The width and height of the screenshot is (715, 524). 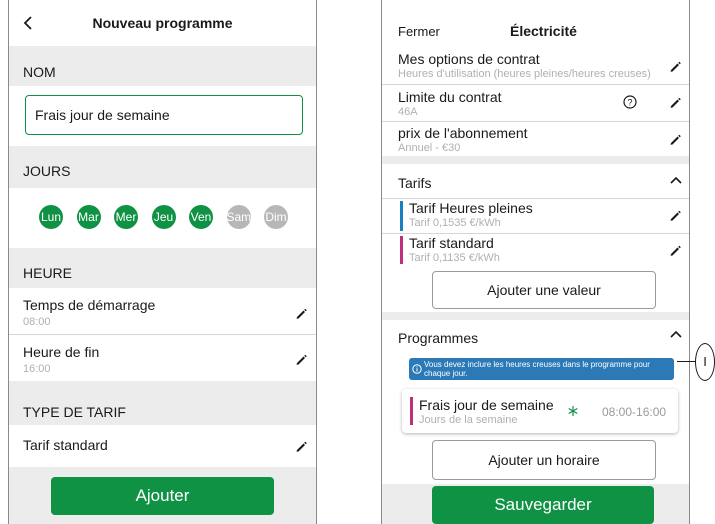 What do you see at coordinates (162, 496) in the screenshot?
I see `add-button: Ajouter` at bounding box center [162, 496].